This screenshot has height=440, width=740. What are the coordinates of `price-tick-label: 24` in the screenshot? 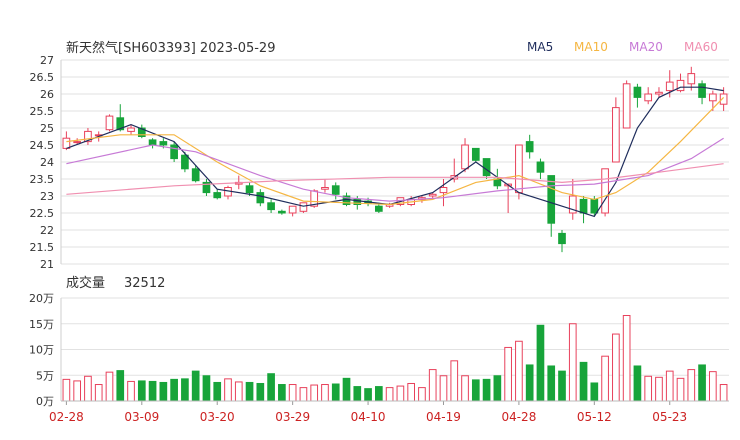 It's located at (47, 162).